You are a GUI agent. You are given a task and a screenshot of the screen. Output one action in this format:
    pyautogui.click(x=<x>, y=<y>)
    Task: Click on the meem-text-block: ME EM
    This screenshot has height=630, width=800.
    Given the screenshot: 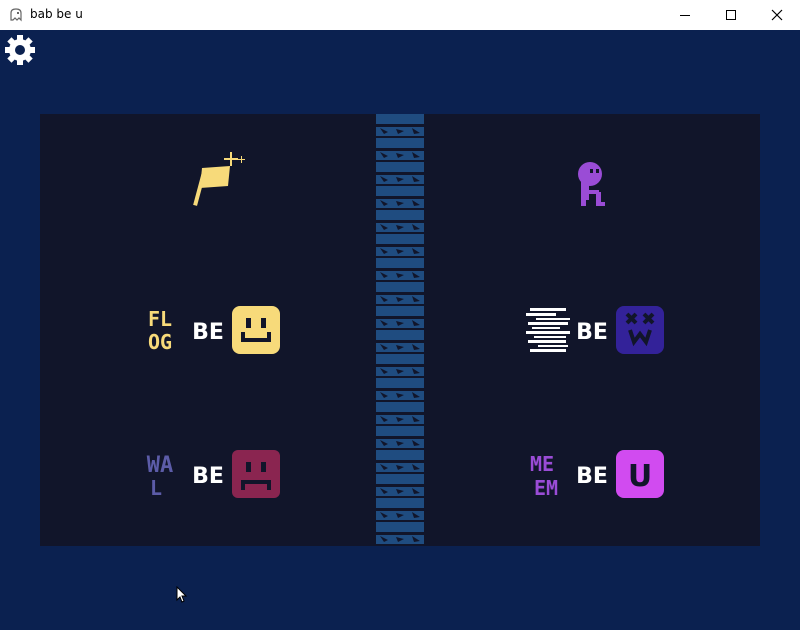 What is the action you would take?
    pyautogui.click(x=544, y=474)
    